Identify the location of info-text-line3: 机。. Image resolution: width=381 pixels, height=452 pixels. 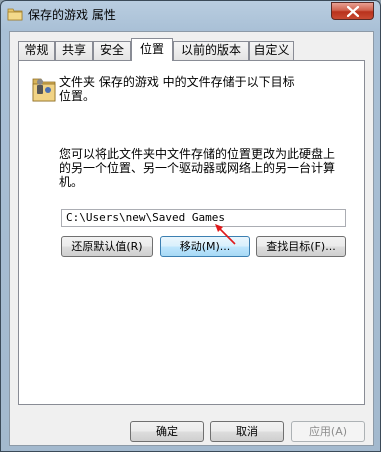
(71, 182).